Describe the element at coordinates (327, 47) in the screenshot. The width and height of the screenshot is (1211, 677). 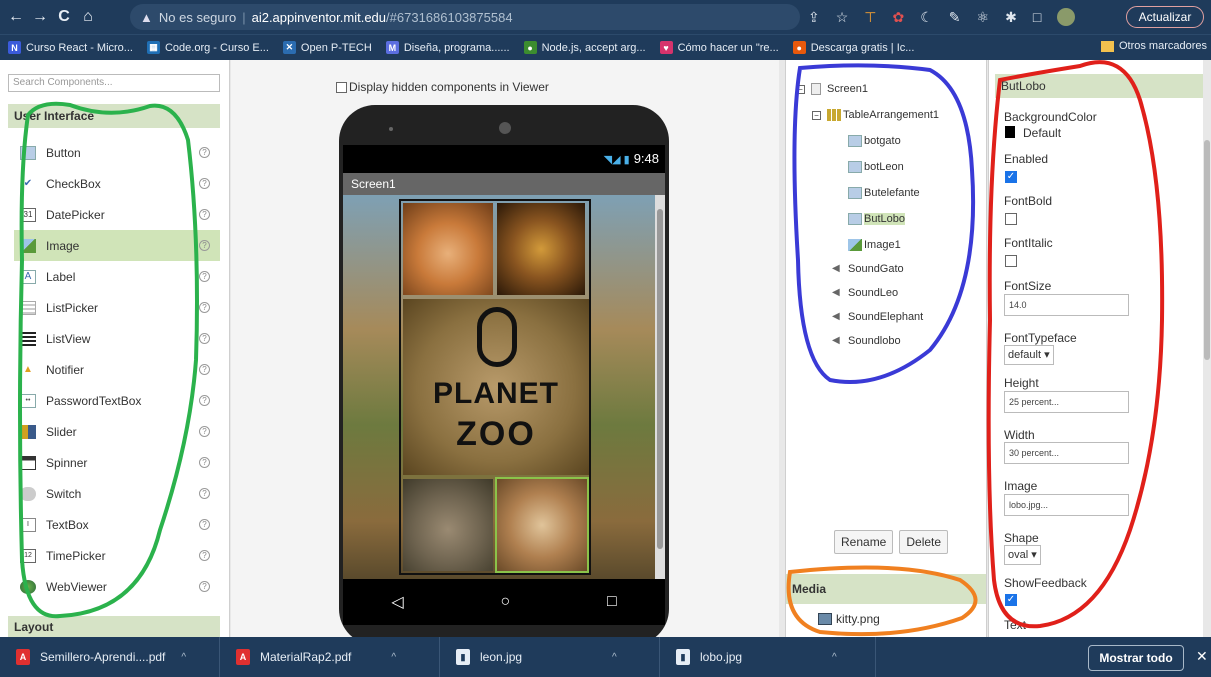
I see `bookmark-2: ✕ Open P-TECH` at that location.